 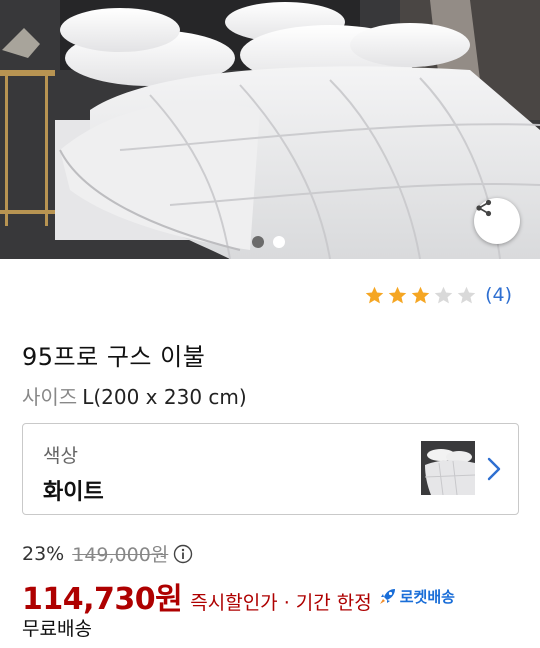 What do you see at coordinates (279, 242) in the screenshot?
I see `gallery-dot` at bounding box center [279, 242].